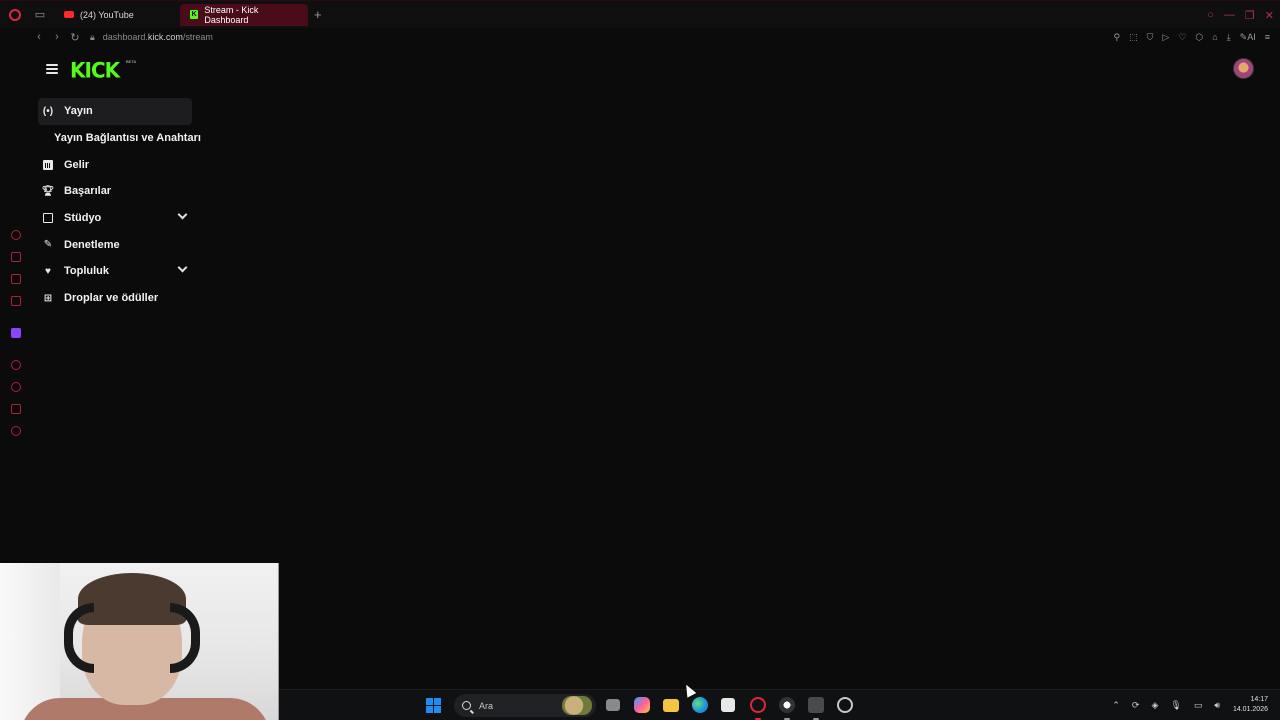 Image resolution: width=1280 pixels, height=720 pixels. I want to click on history-icon, so click(16, 387).